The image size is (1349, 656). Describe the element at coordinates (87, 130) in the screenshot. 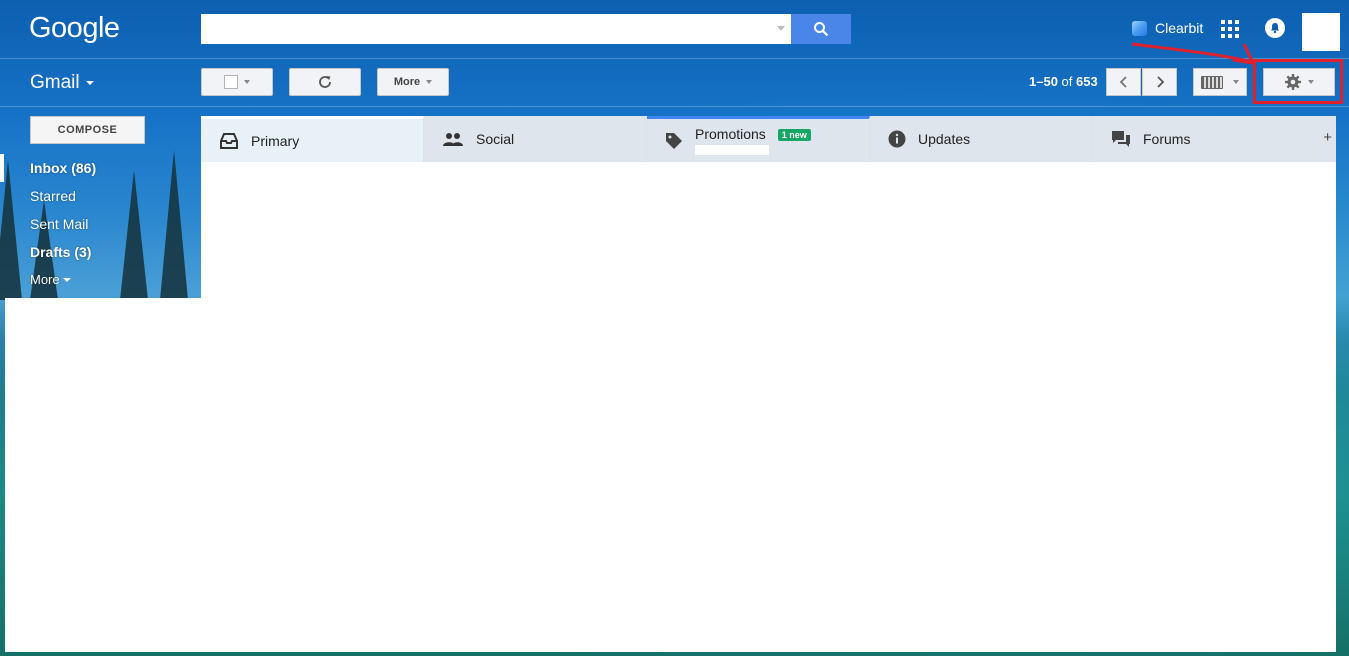

I see `compose-button: COMPOSE` at that location.